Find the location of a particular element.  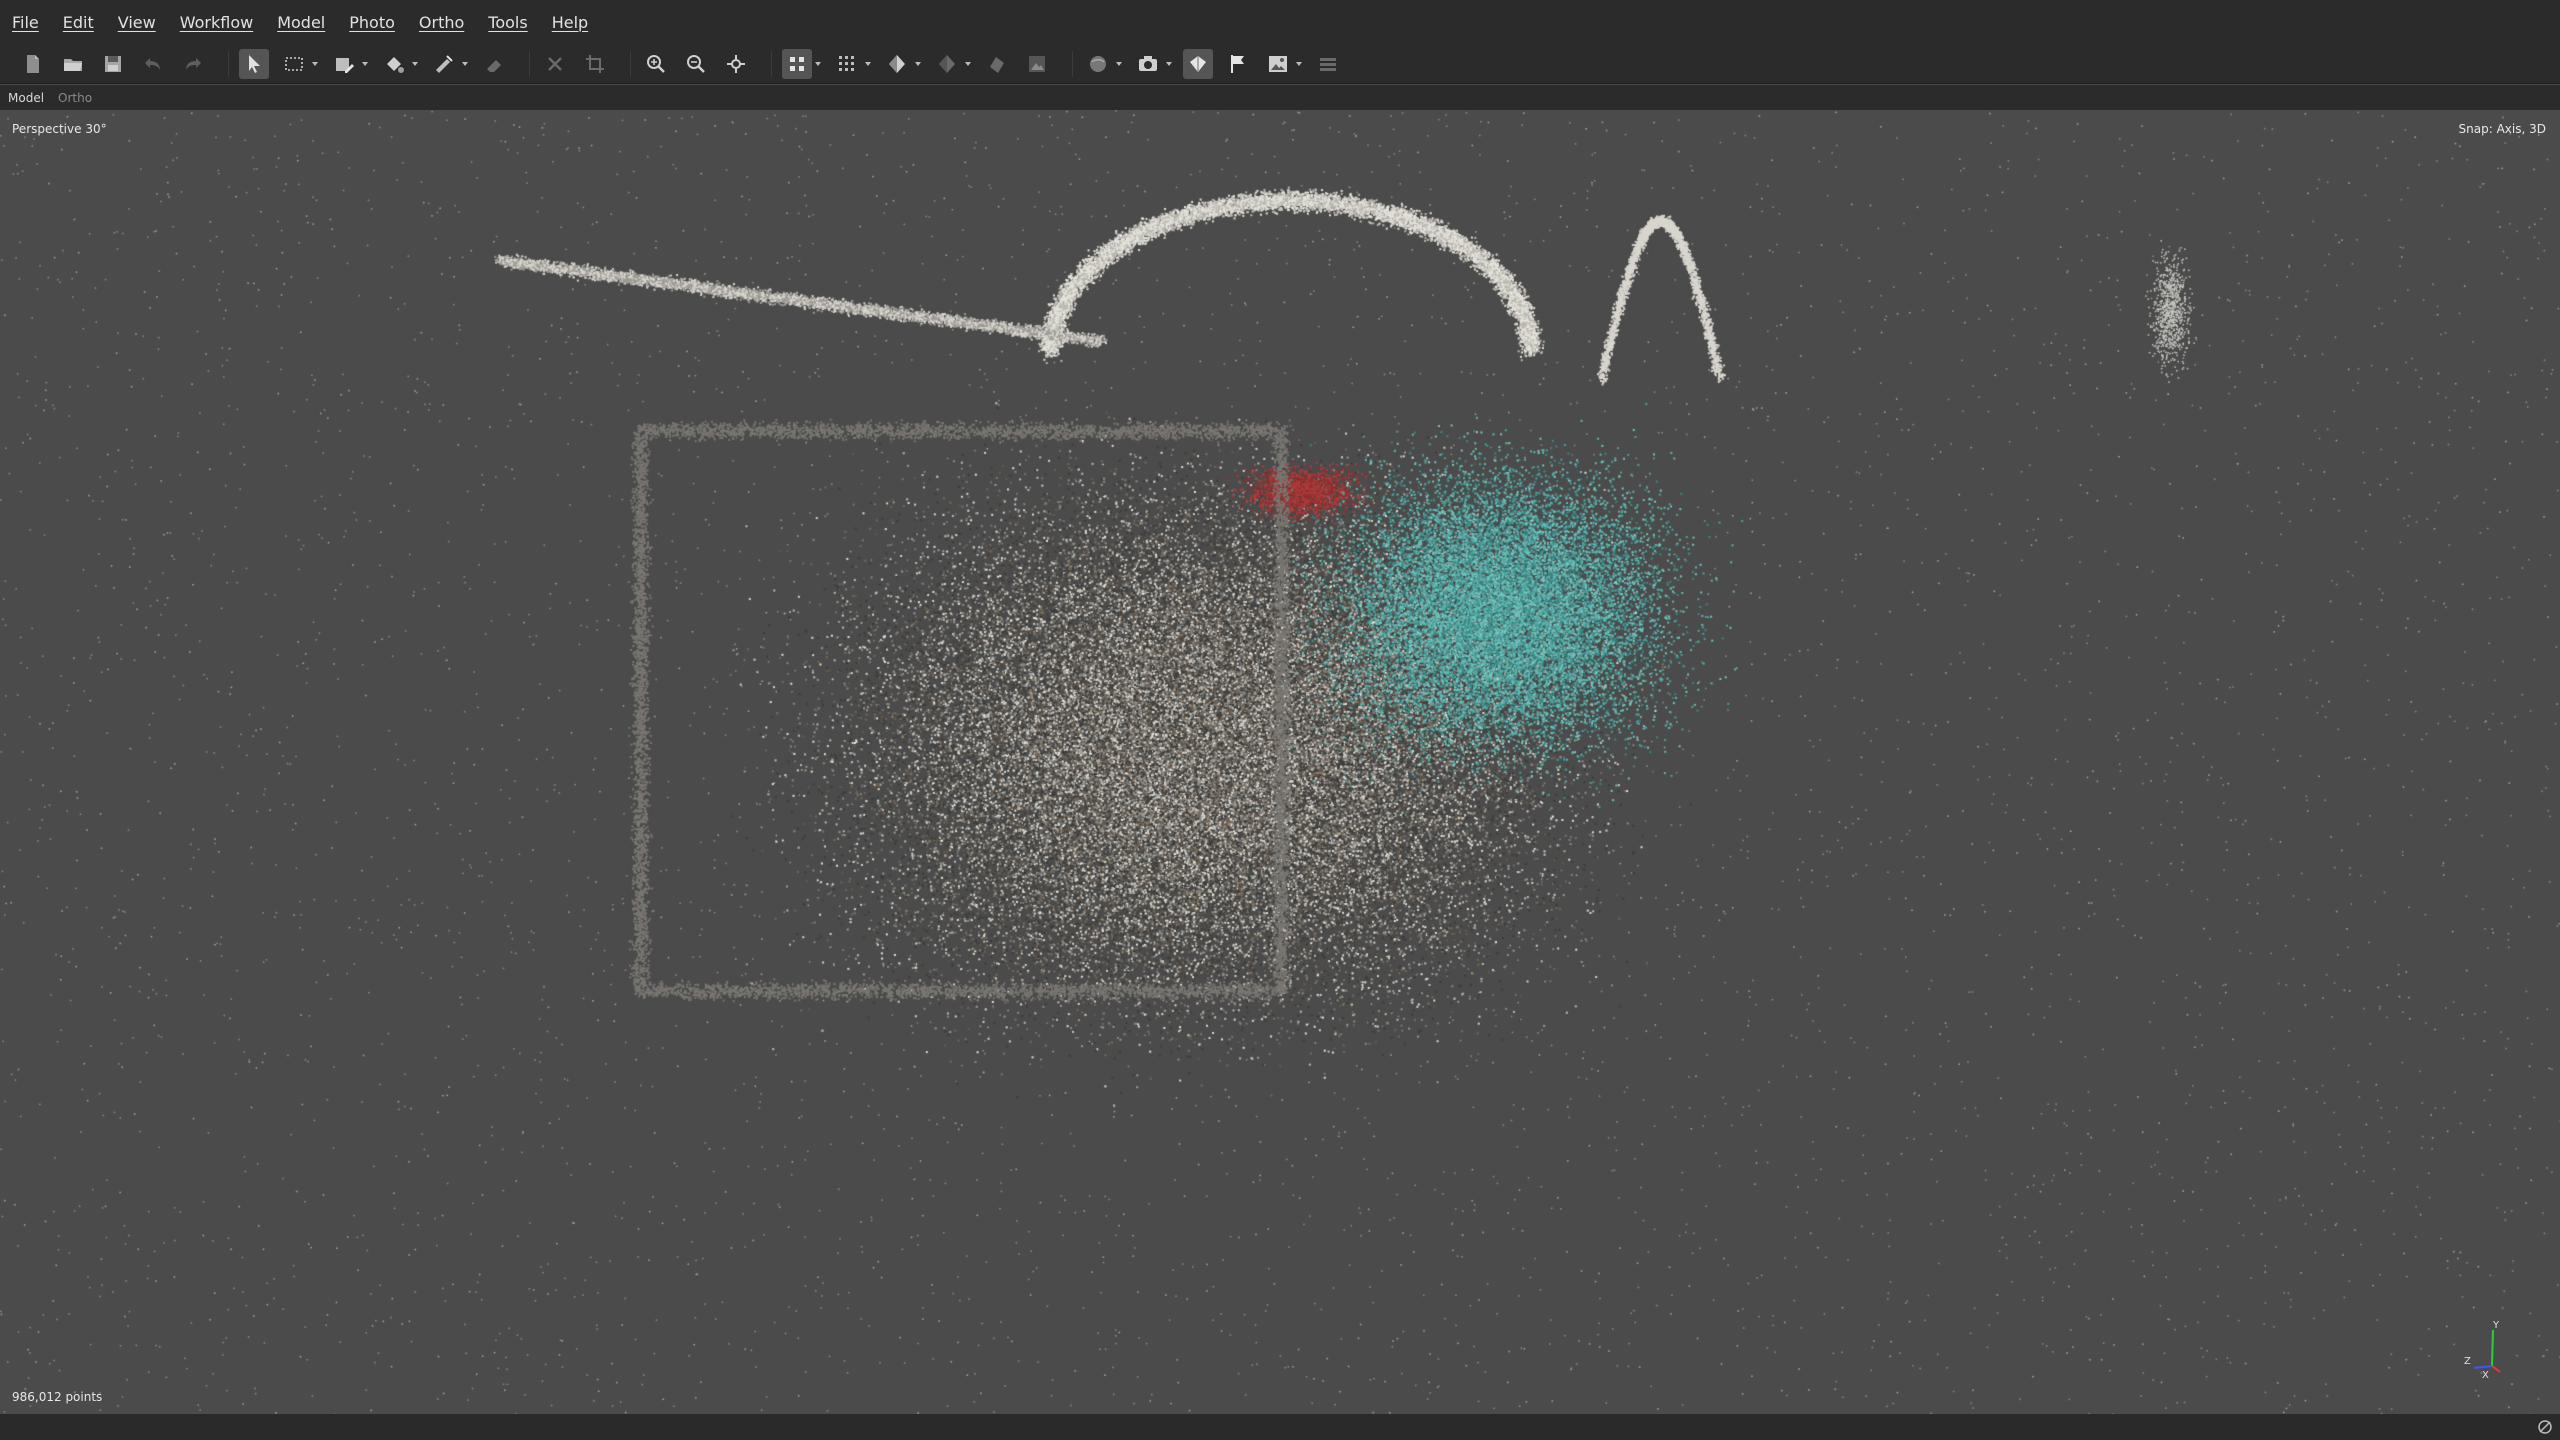

menu-edit: Edit is located at coordinates (78, 22).